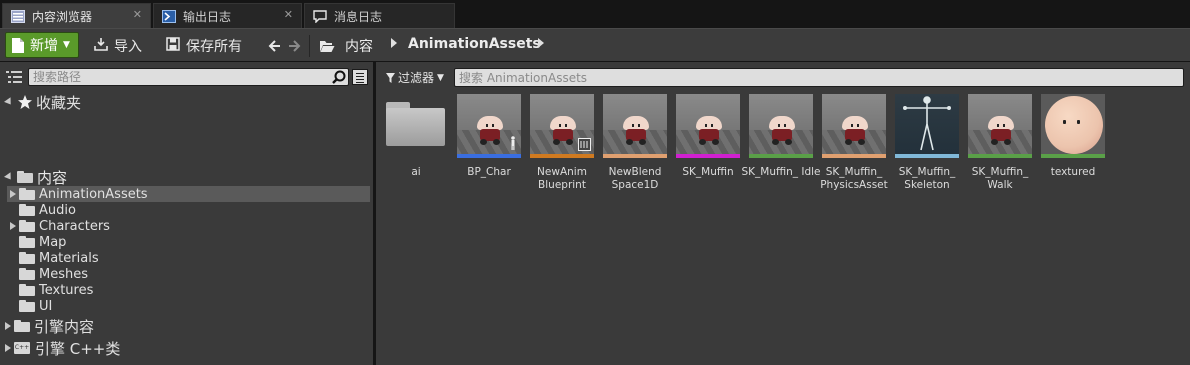 This screenshot has height=365, width=1190. I want to click on asset-label: SK_Muffin, so click(708, 172).